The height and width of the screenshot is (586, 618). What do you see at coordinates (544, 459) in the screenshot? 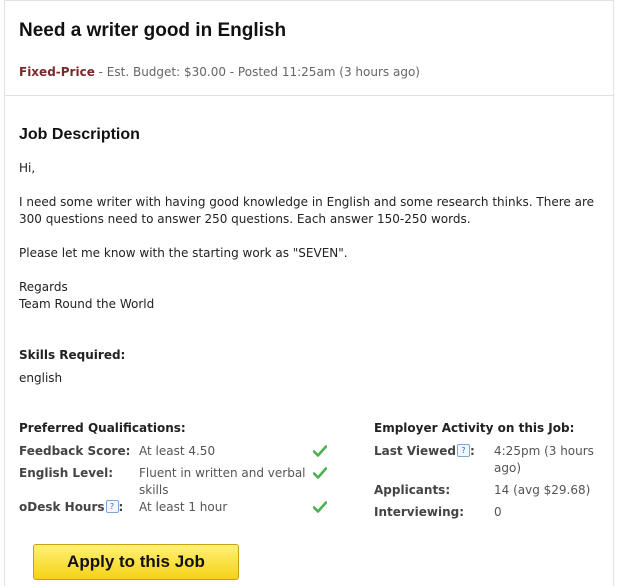
I see `last-viewed-value: 4:25pm (3 hours ago)` at bounding box center [544, 459].